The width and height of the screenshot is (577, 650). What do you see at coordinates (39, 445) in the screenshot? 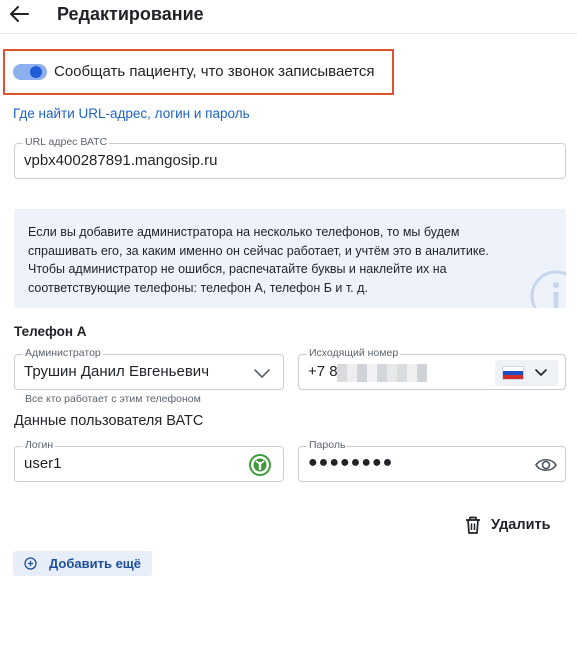
I see `login-label: Логин` at bounding box center [39, 445].